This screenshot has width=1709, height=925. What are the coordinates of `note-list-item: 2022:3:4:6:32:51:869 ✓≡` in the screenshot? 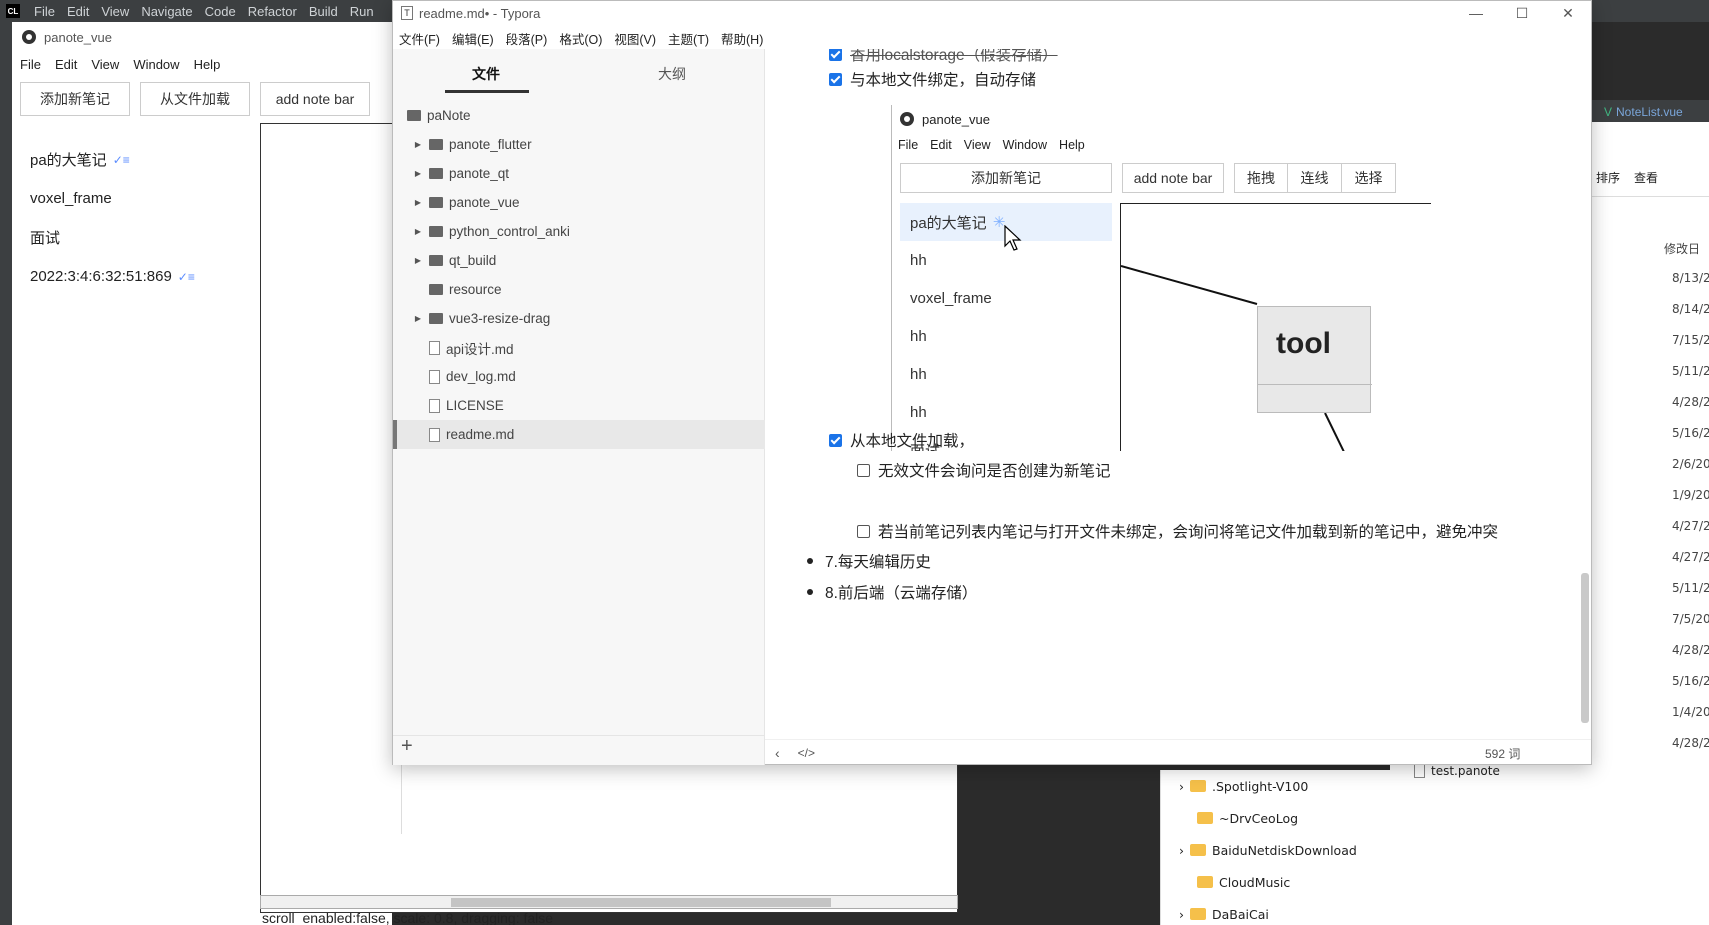 It's located at (140, 276).